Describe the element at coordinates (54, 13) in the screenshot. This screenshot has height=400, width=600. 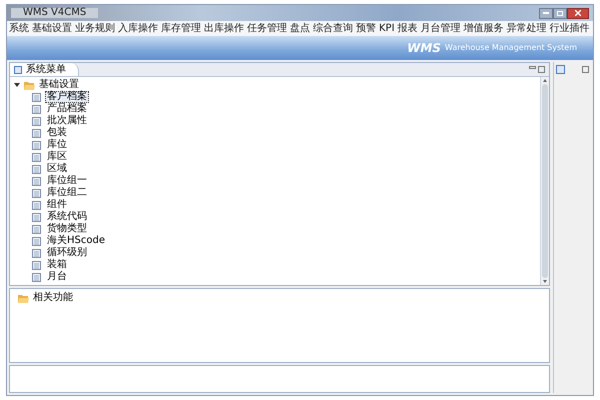
I see `window-title: WMS V4CMS` at that location.